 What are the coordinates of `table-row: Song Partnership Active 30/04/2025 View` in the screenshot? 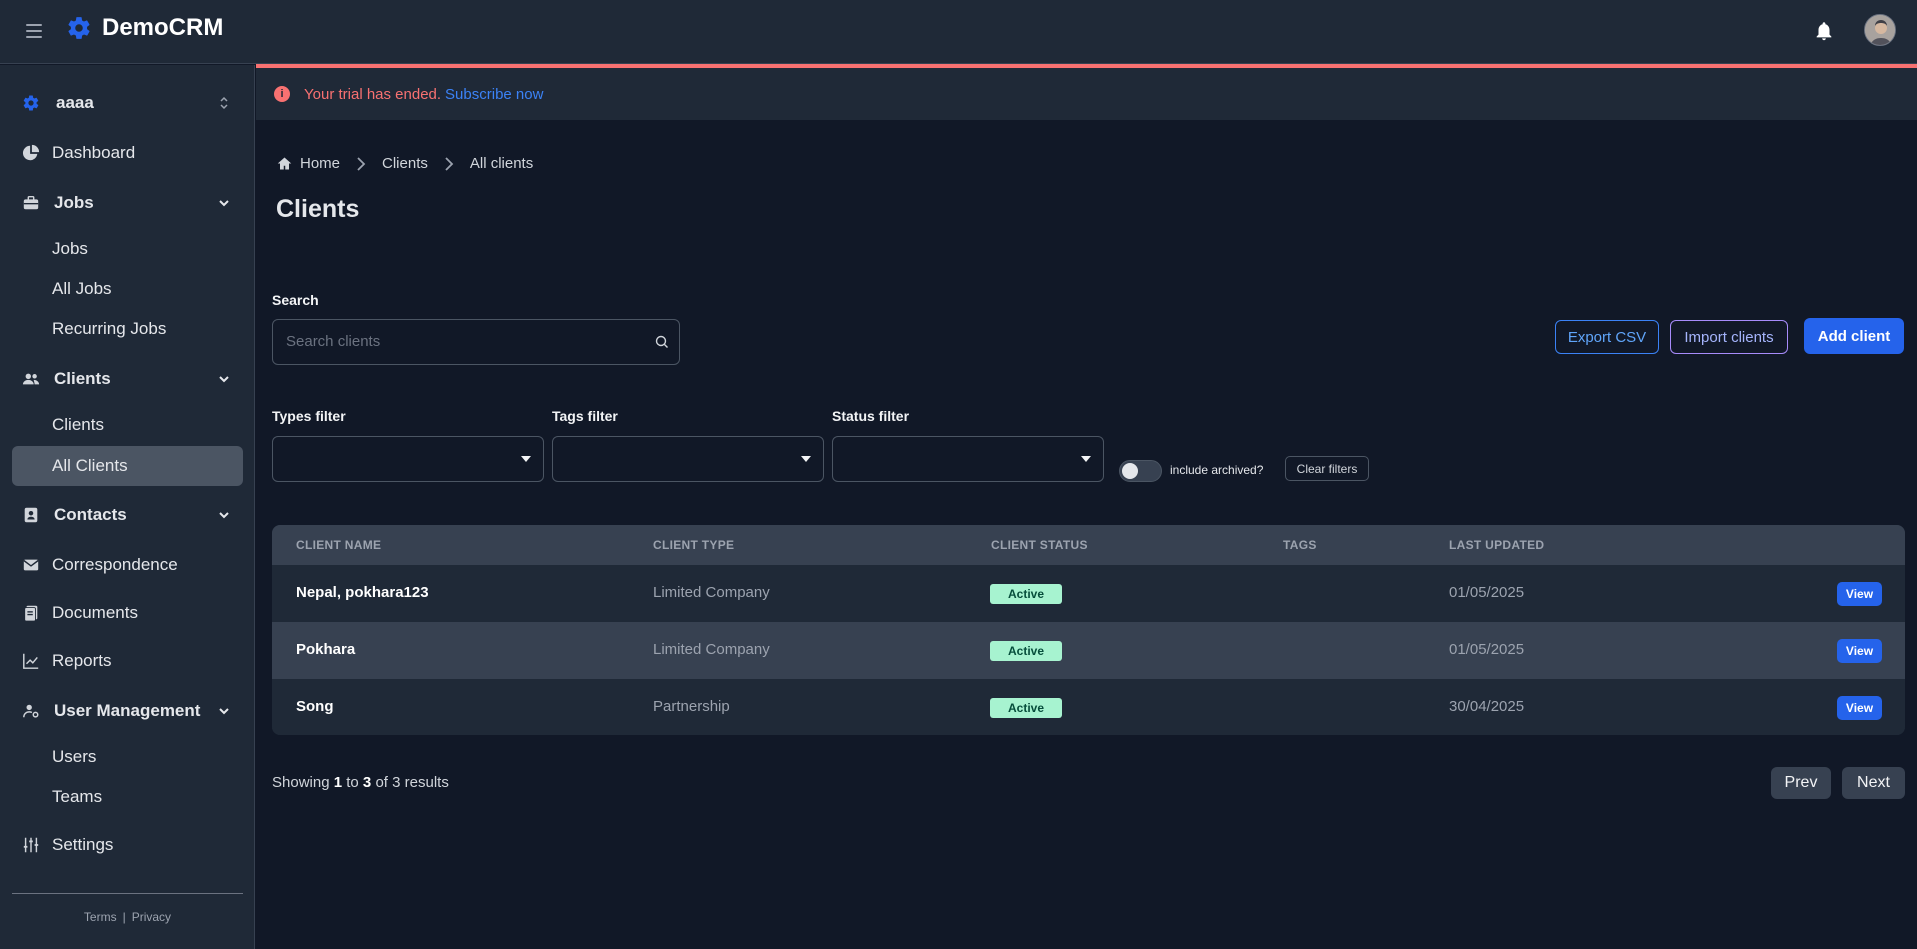 It's located at (1088, 707).